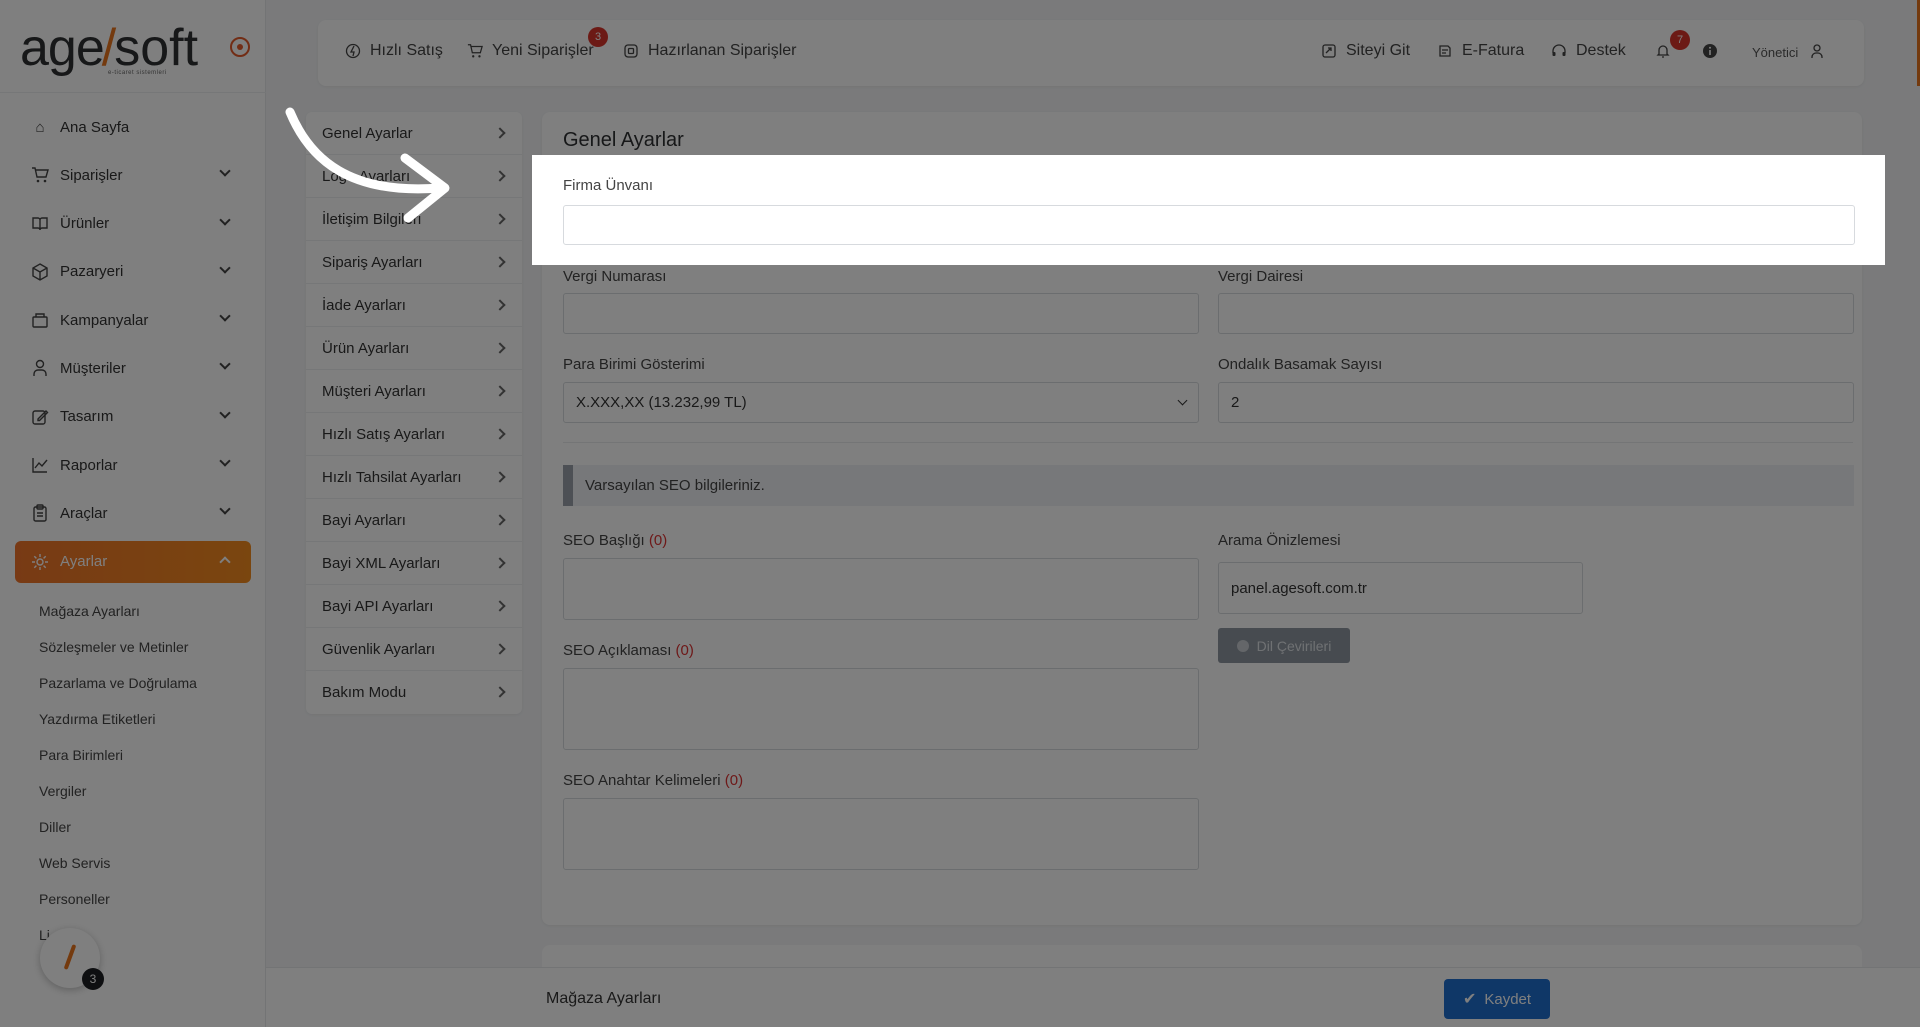  Describe the element at coordinates (608, 185) in the screenshot. I see `firma-unvani-label: Firma Ünvanı` at that location.